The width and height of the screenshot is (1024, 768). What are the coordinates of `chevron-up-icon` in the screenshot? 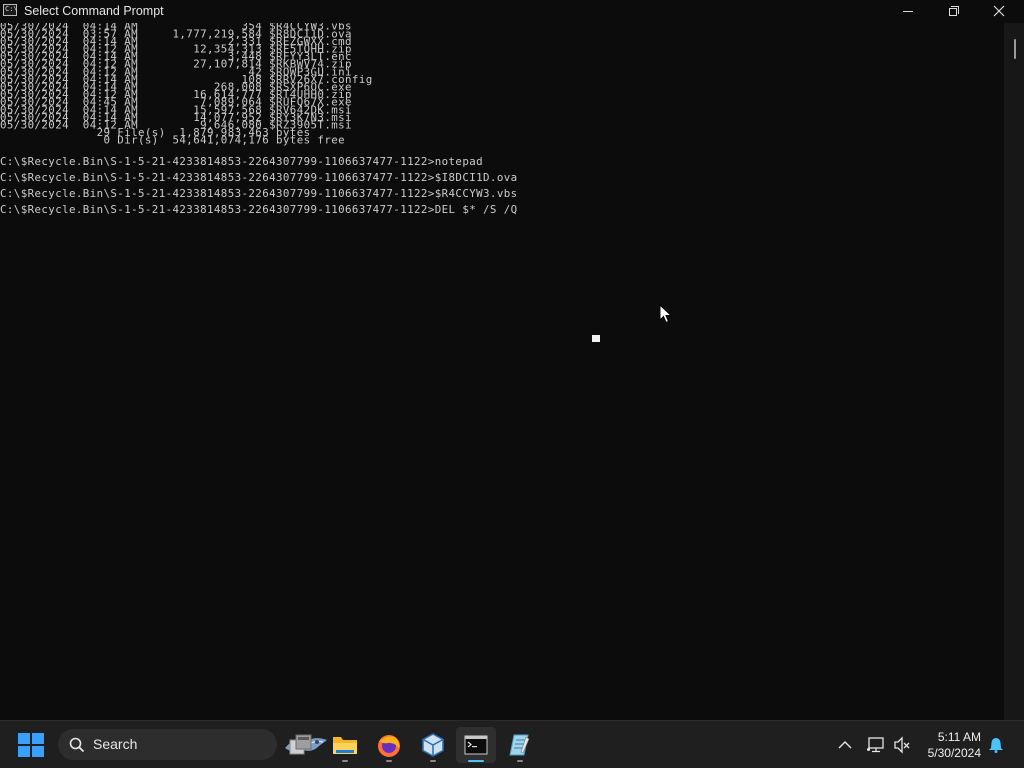 It's located at (845, 744).